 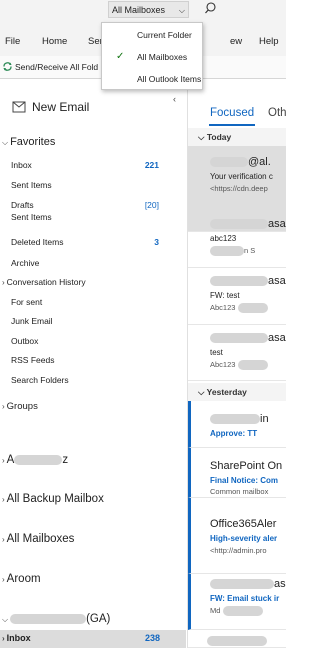 I want to click on menu-item-all-outlook-items: All Outlook Items, so click(x=152, y=79).